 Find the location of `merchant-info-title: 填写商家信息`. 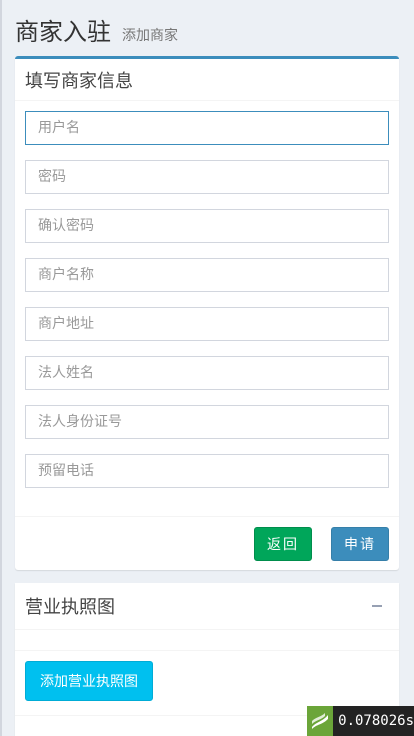

merchant-info-title: 填写商家信息 is located at coordinates (79, 81).